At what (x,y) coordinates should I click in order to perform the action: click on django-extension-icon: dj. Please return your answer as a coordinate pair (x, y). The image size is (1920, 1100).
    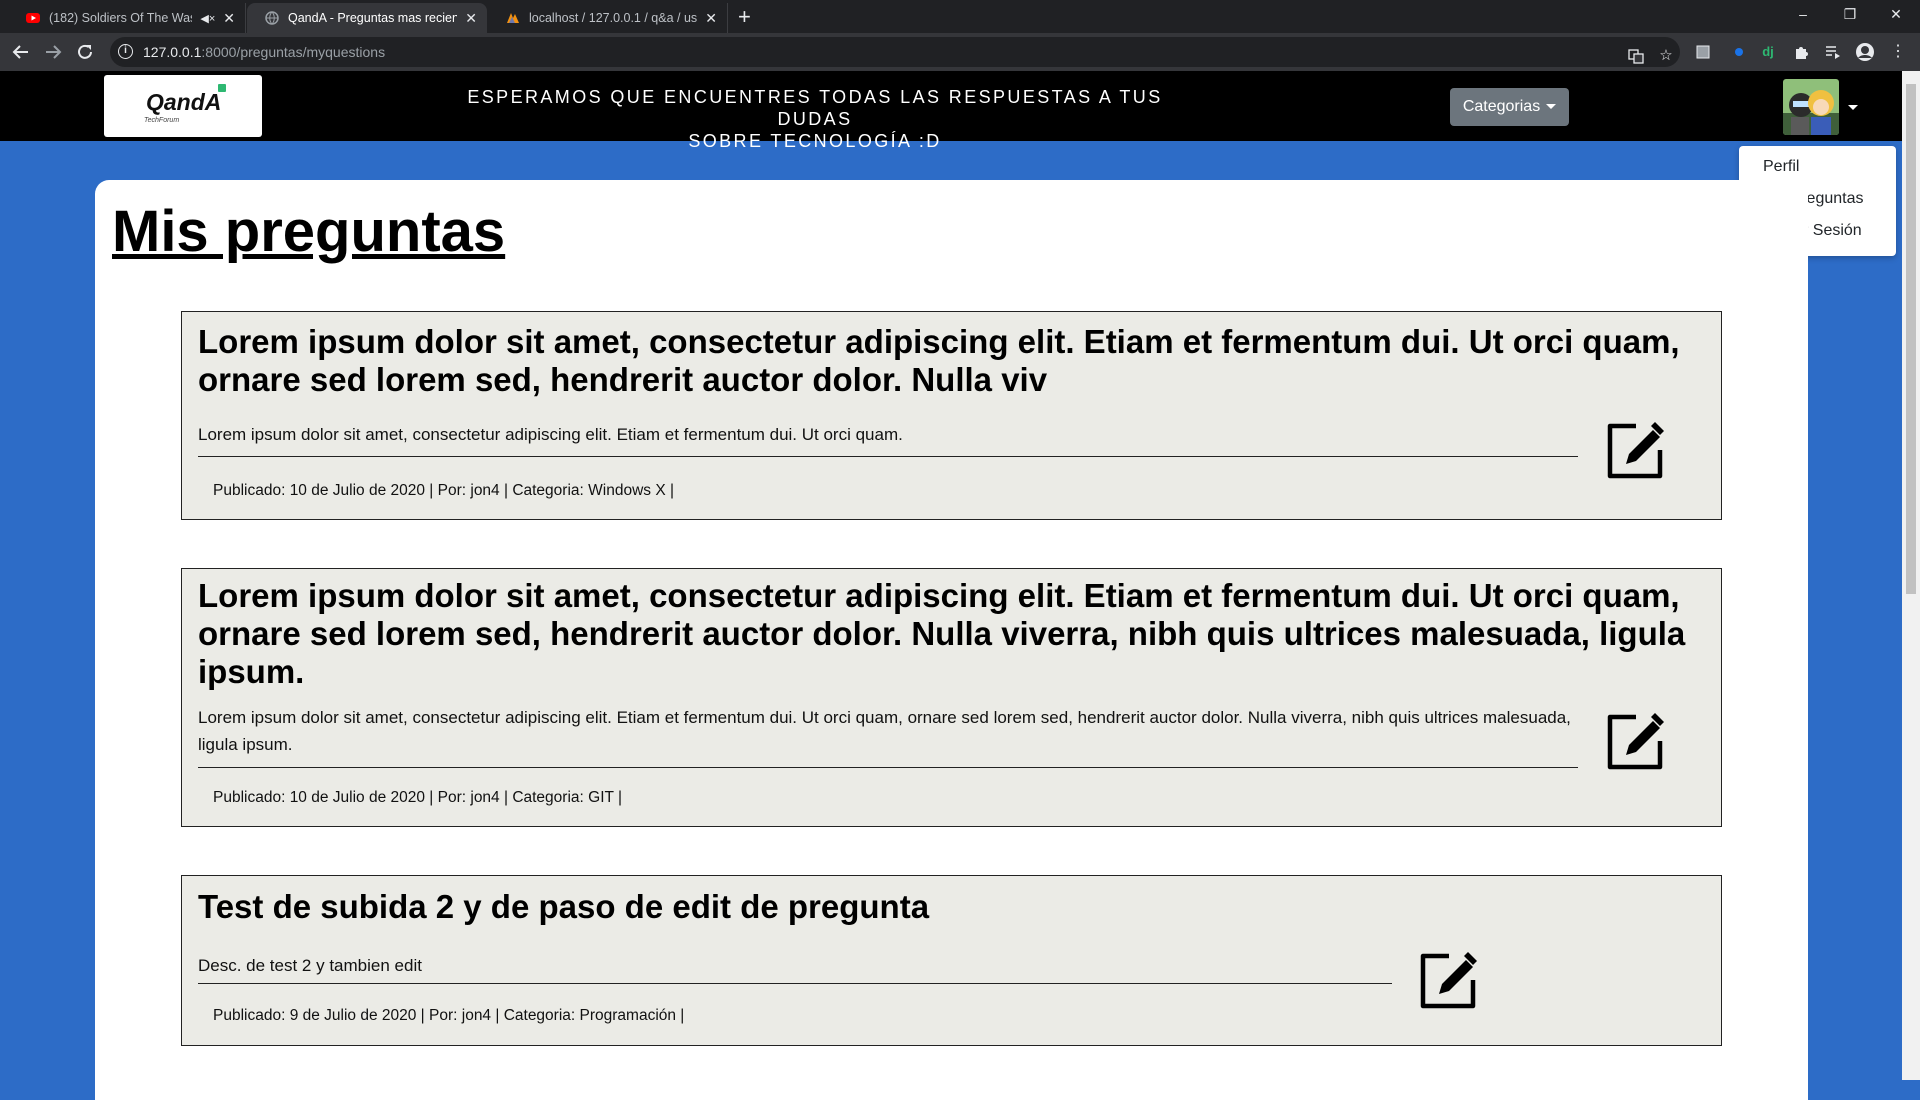
    Looking at the image, I should click on (1768, 52).